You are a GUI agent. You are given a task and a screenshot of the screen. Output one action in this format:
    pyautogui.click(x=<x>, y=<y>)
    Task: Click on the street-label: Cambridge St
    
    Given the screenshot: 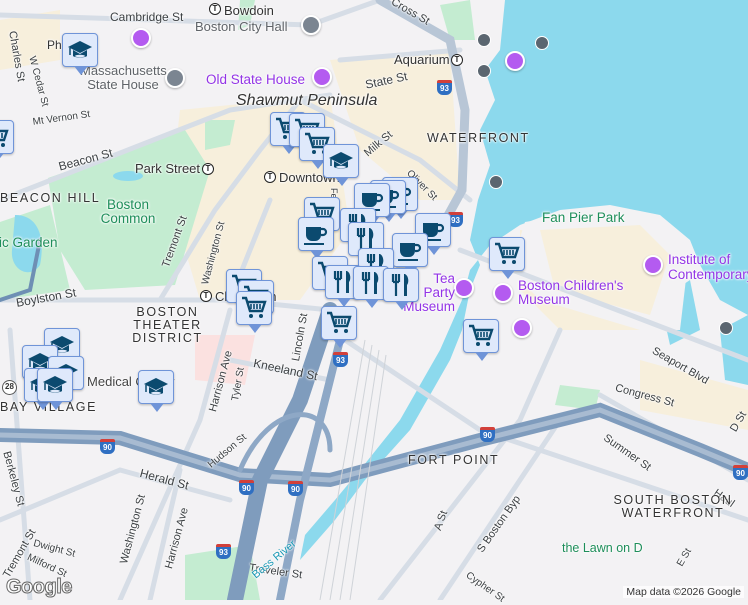 What is the action you would take?
    pyautogui.click(x=147, y=17)
    